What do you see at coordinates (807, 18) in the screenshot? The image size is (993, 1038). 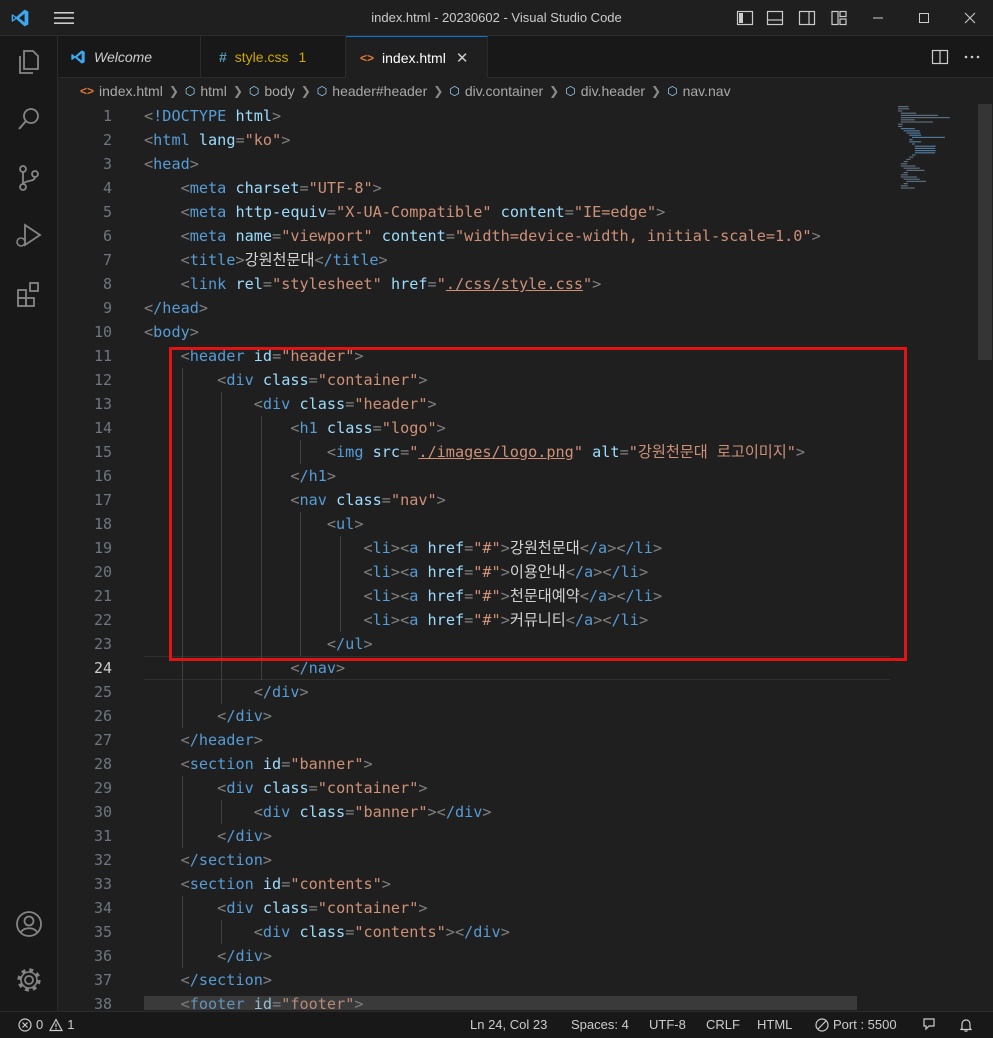 I see `toggle-secondary-sidebar-icon` at bounding box center [807, 18].